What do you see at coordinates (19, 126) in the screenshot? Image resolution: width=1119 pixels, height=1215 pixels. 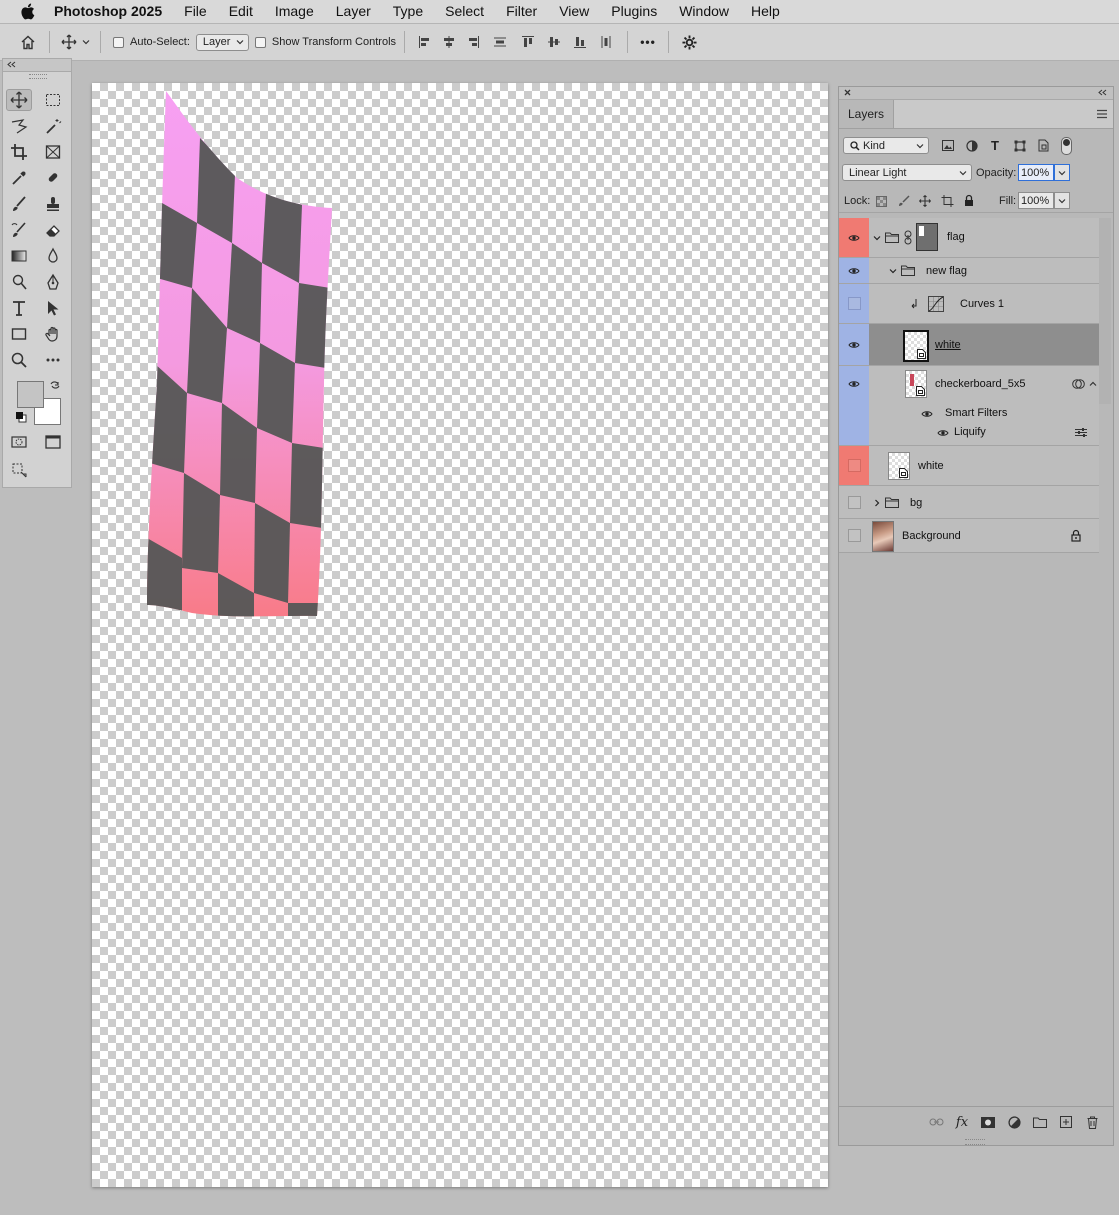 I see `lasso-tool-icon` at bounding box center [19, 126].